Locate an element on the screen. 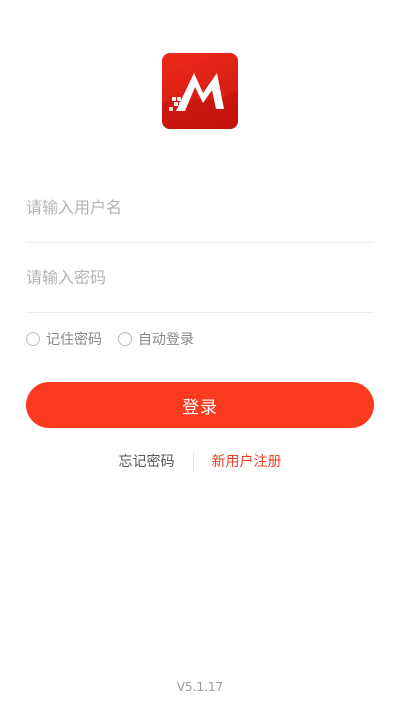 This screenshot has width=400, height=716. login-options: 记住密码 自动登录 is located at coordinates (118, 339).